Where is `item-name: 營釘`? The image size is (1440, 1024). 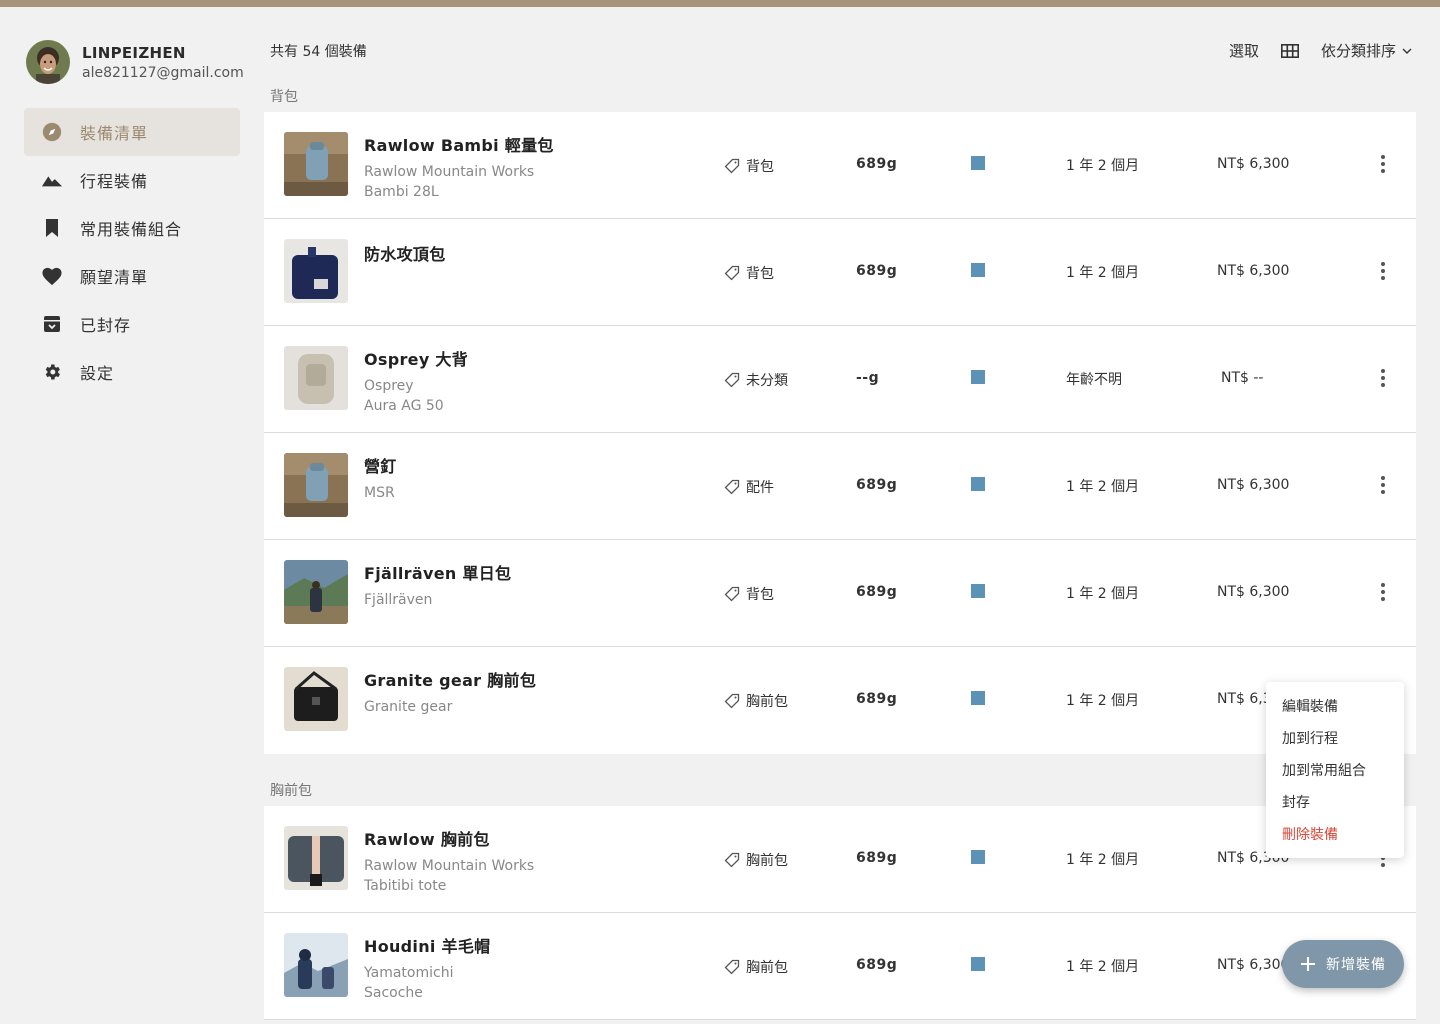 item-name: 營釘 is located at coordinates (380, 466).